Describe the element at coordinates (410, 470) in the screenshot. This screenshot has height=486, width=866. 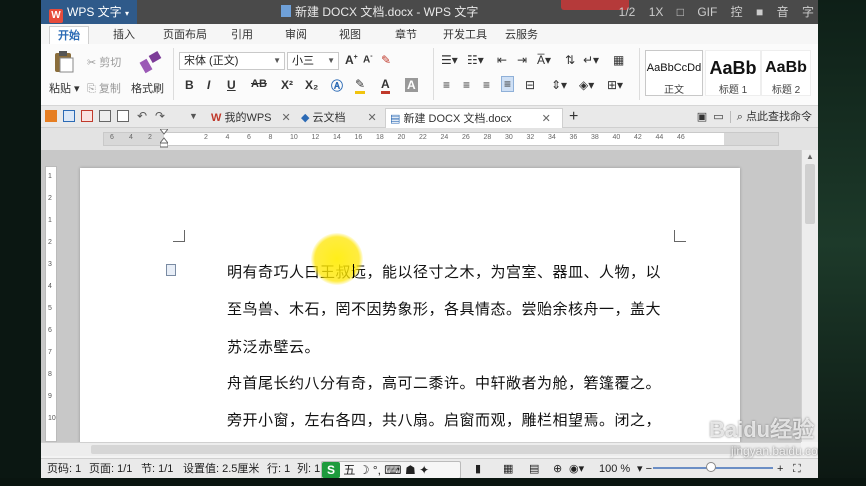
I see `skin-icon: ☗` at that location.